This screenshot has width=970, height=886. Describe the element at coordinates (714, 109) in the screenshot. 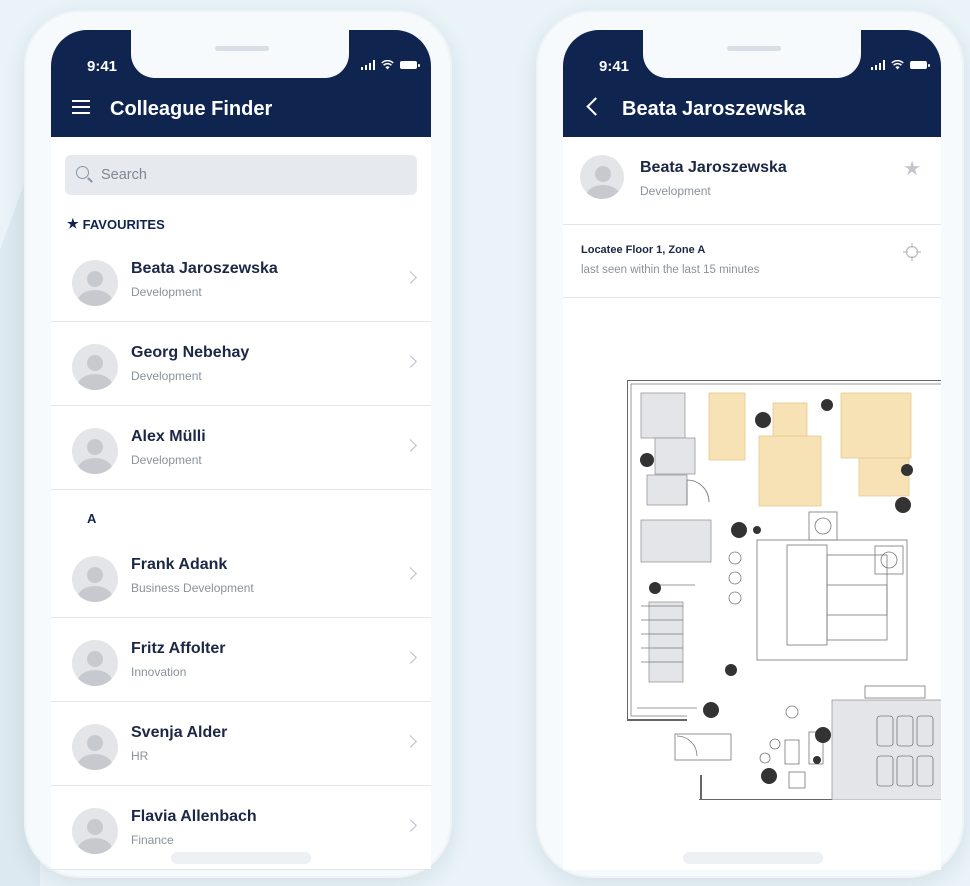

I see `page-title: Beata Jaroszewska` at that location.